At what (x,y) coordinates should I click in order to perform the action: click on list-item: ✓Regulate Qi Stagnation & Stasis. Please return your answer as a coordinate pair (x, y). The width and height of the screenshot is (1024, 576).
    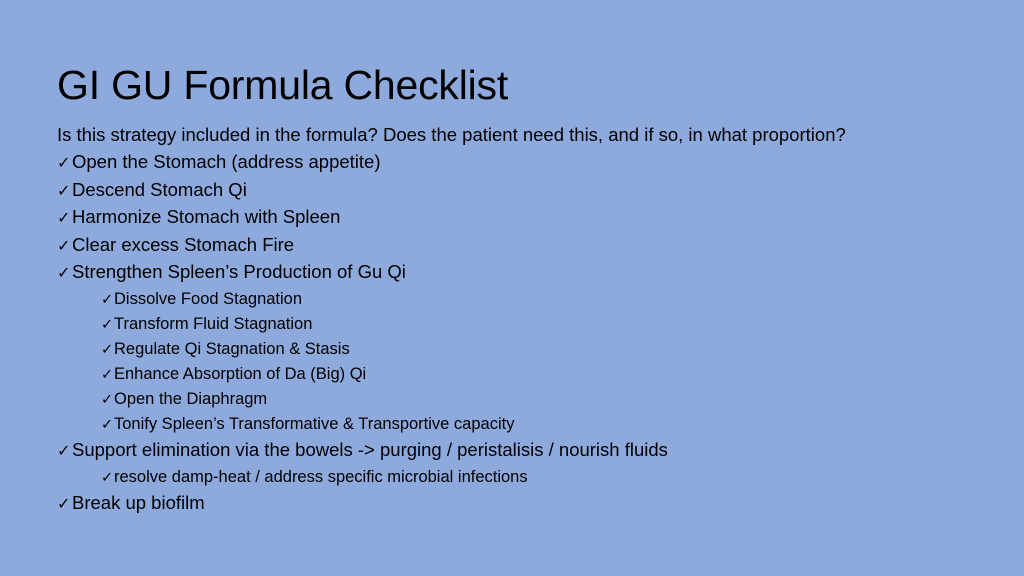
    Looking at the image, I should click on (512, 349).